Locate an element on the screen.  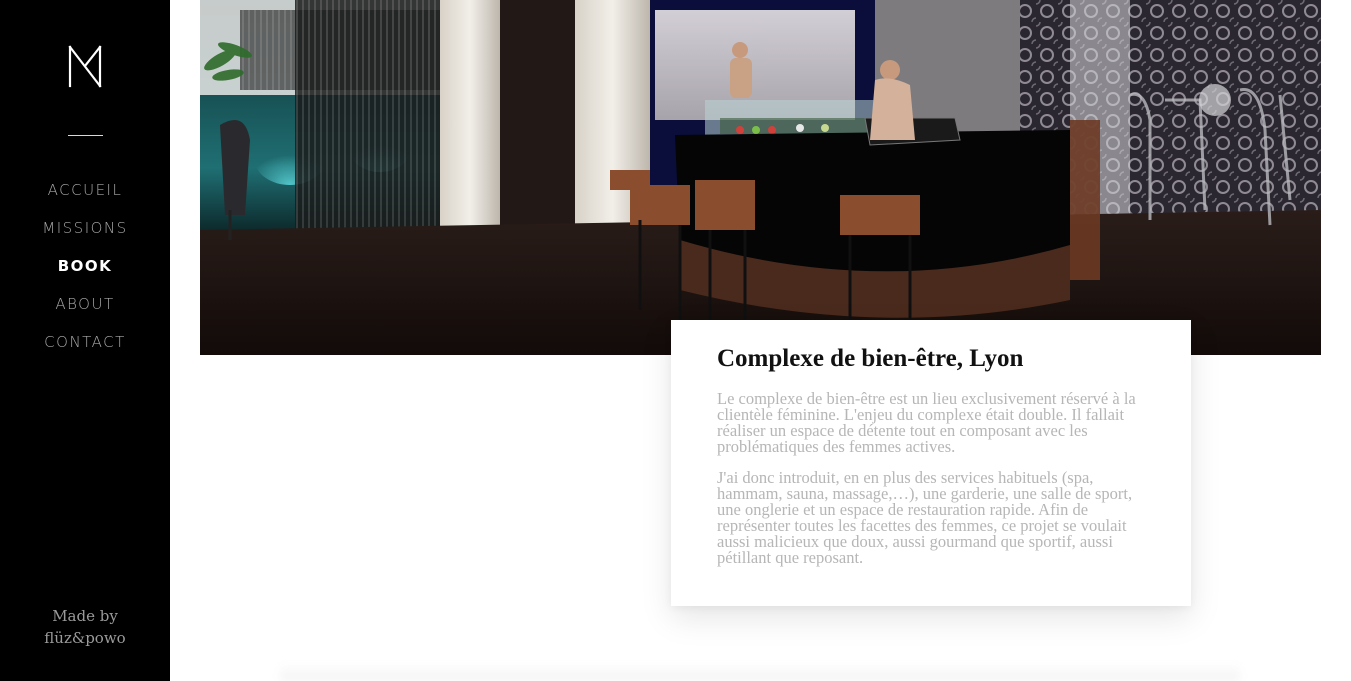
nav-item-book: BOOK is located at coordinates (85, 271).